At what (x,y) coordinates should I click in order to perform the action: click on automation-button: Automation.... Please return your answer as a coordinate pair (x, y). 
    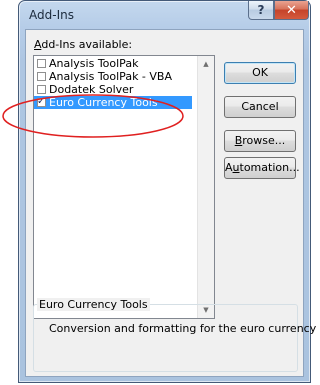
    Looking at the image, I should click on (262, 168).